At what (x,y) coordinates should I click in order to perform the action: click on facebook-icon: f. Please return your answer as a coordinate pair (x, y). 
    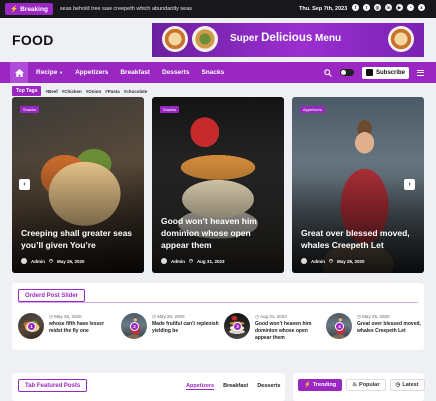
    Looking at the image, I should click on (355, 7).